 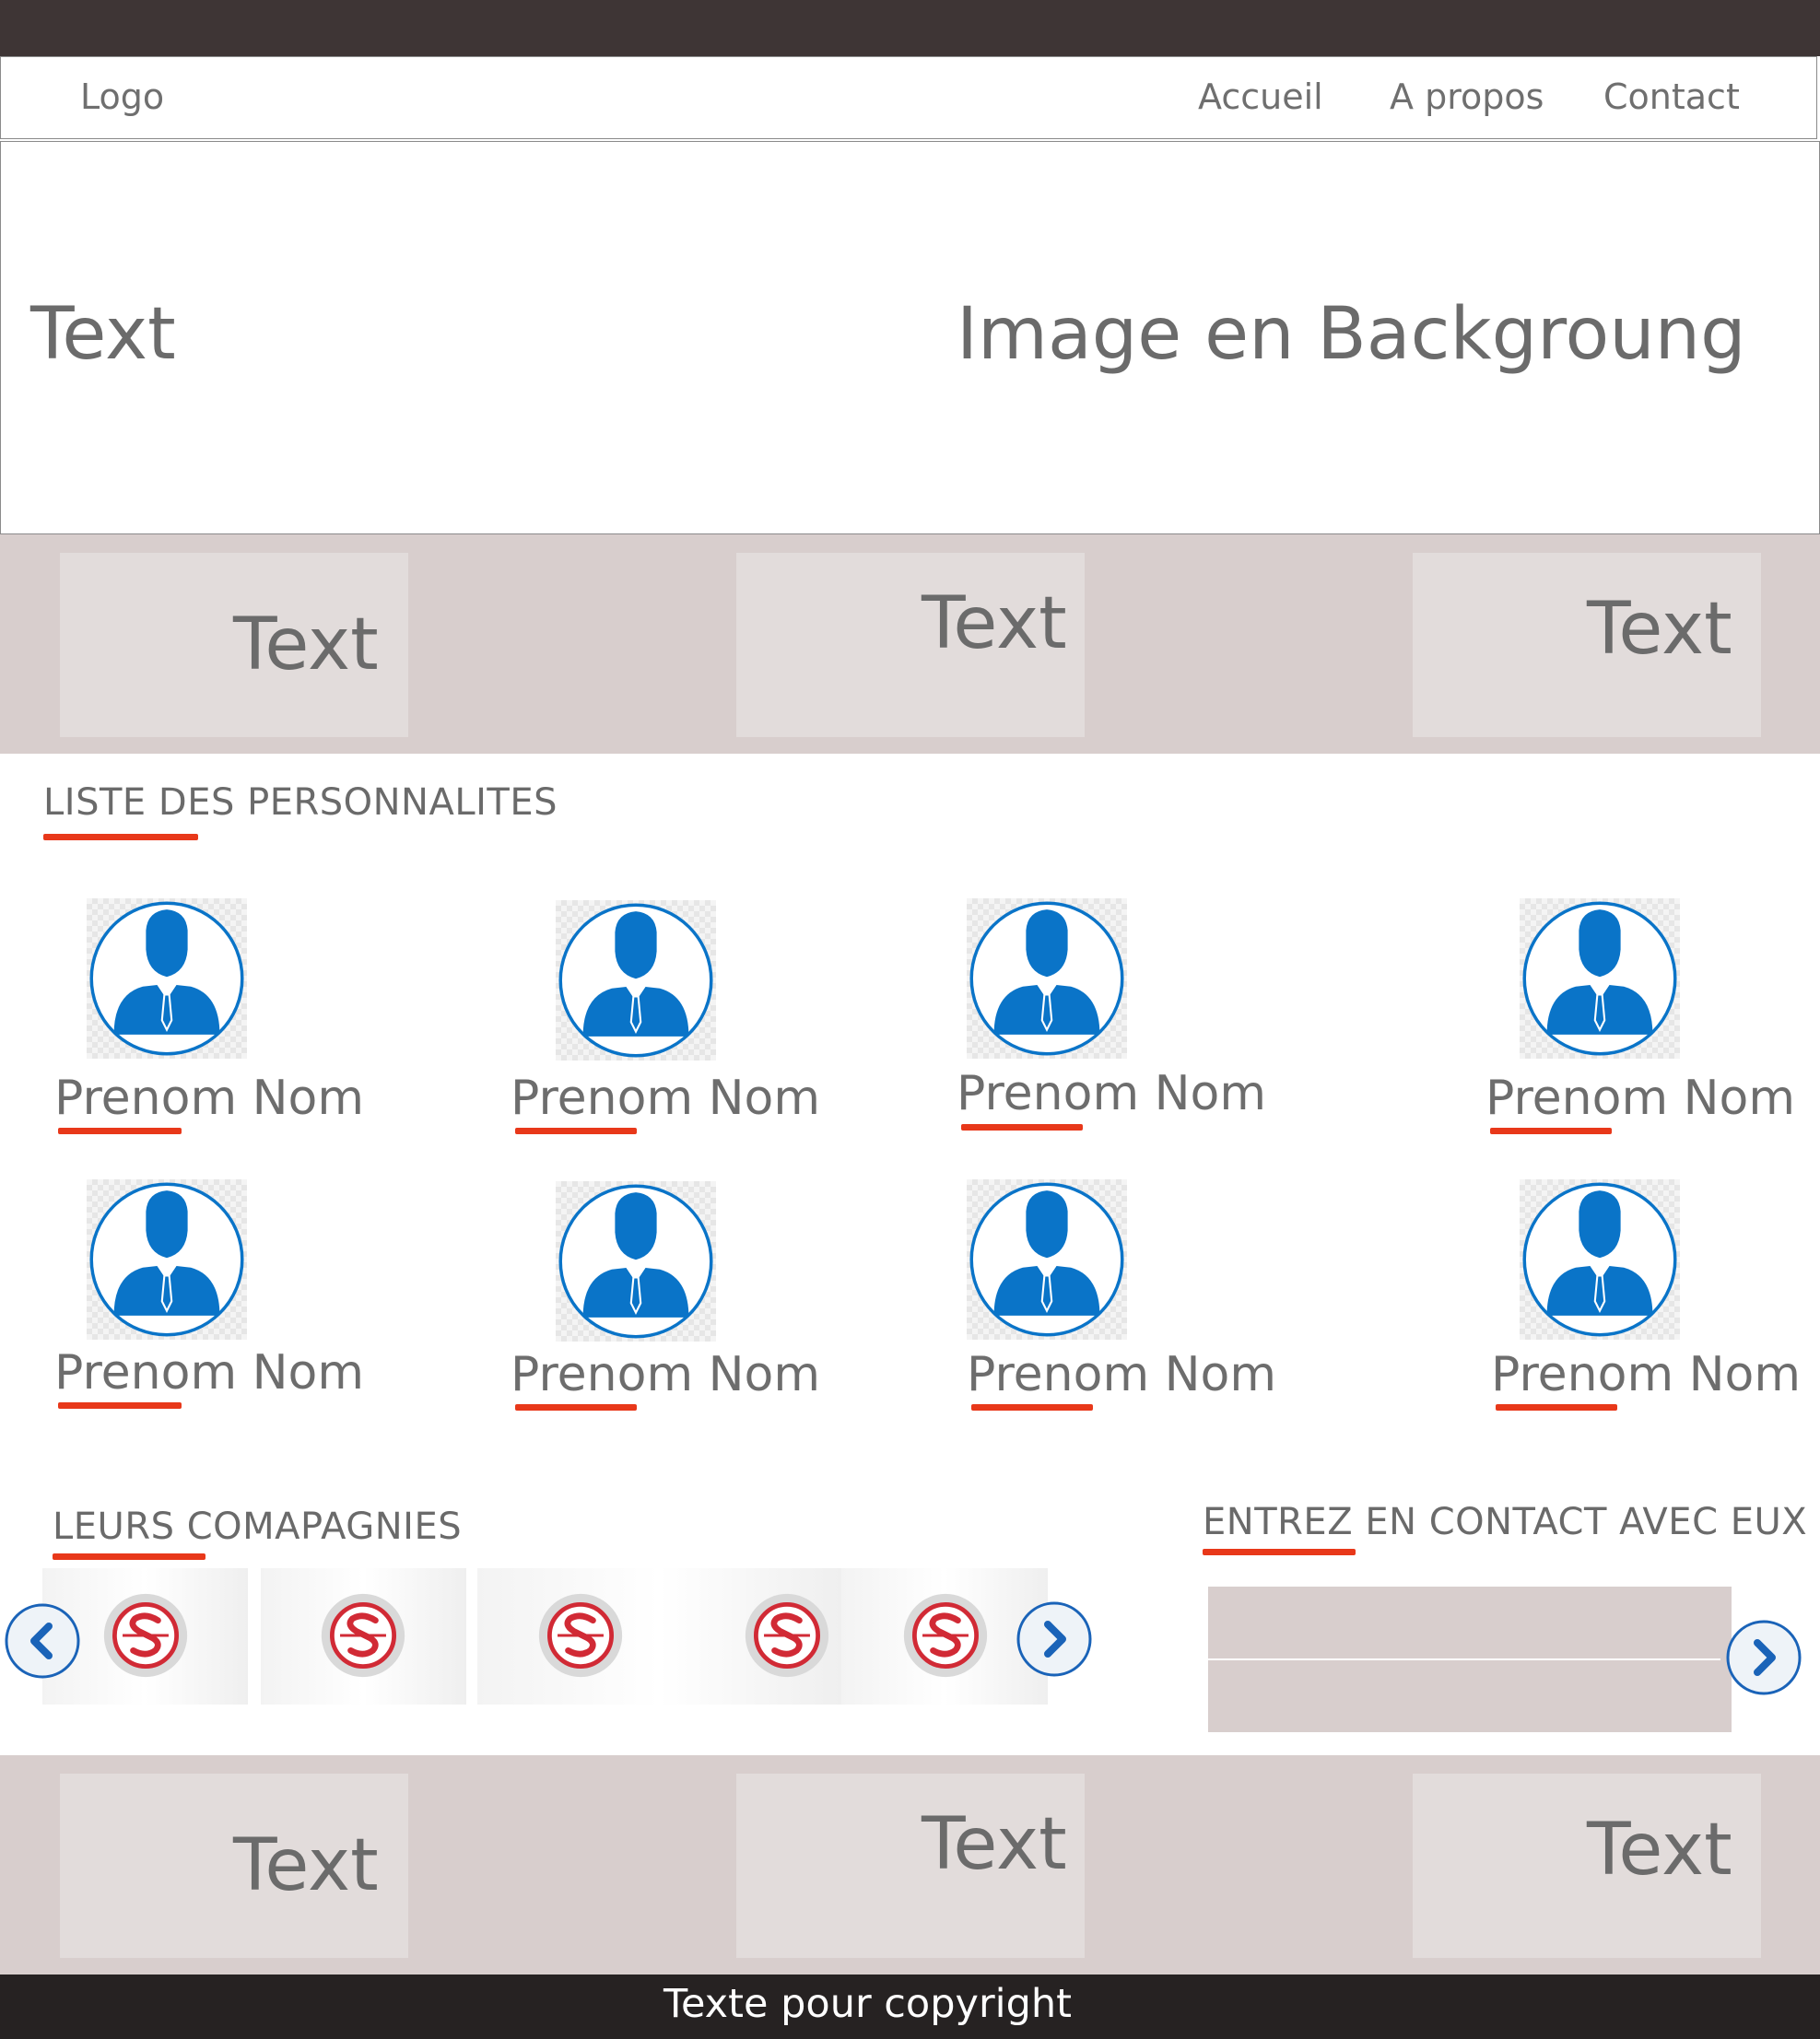 I want to click on nav-link-accueil: Accueil, so click(x=1260, y=97).